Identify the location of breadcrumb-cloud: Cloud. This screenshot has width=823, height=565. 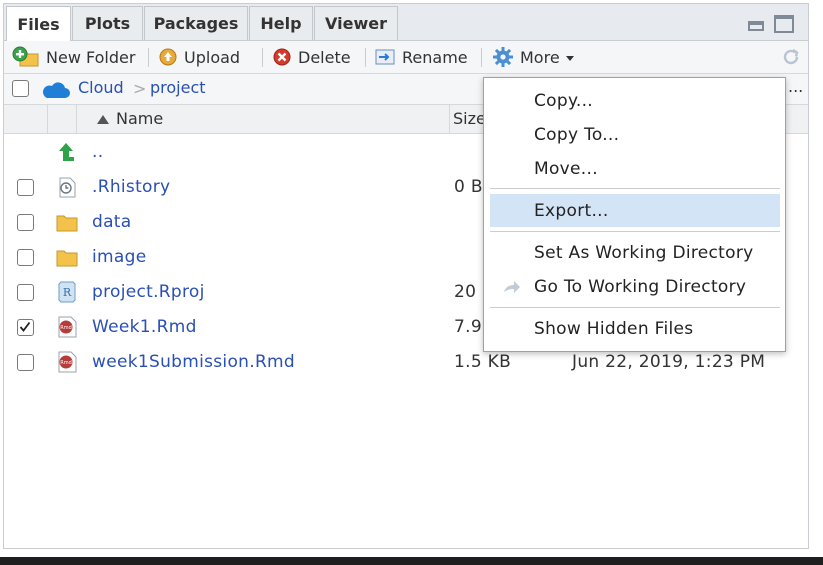
(101, 87).